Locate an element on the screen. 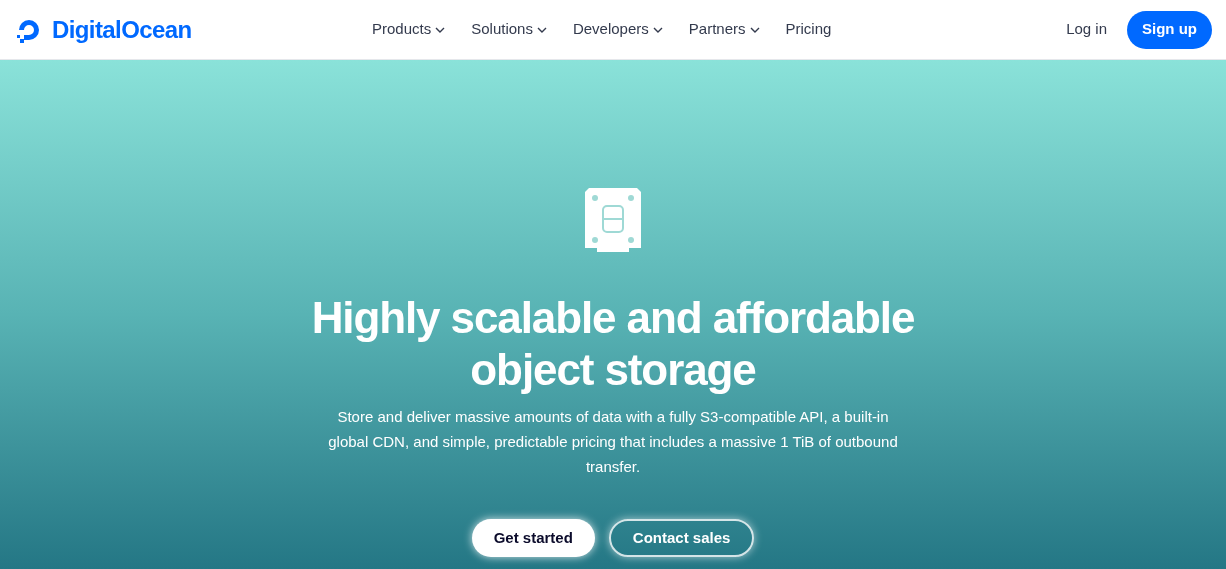 The image size is (1226, 569). nav-link: Products is located at coordinates (409, 29).